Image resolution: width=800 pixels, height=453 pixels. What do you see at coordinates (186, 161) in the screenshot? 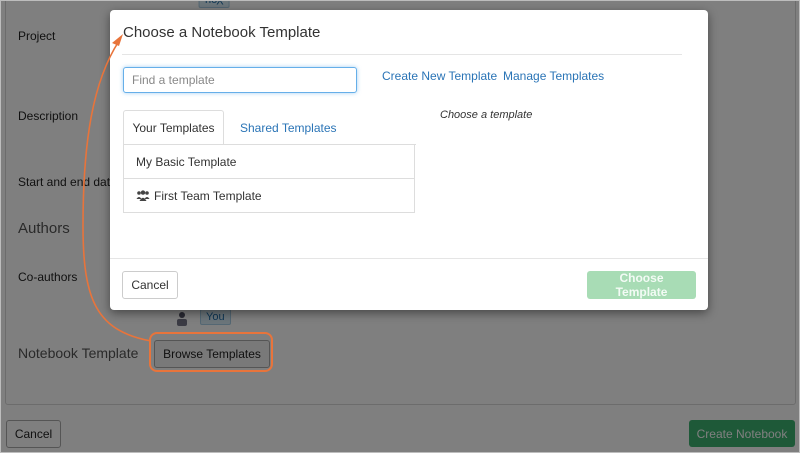
I see `template-name: My Basic Template` at bounding box center [186, 161].